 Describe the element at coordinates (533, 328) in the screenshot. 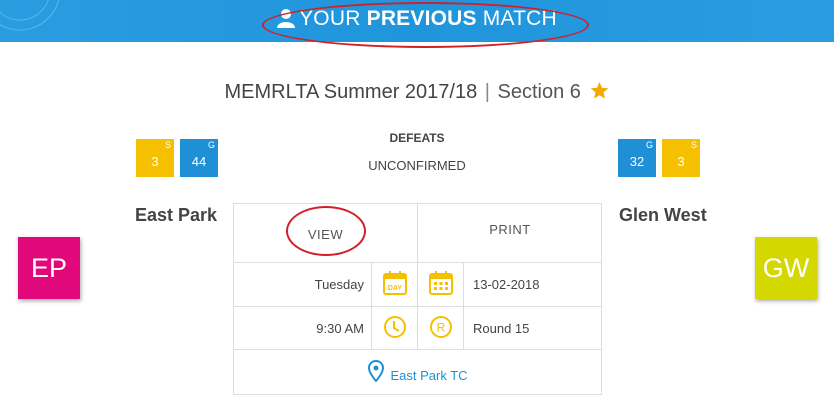

I see `match-round-cell: Round 15` at that location.